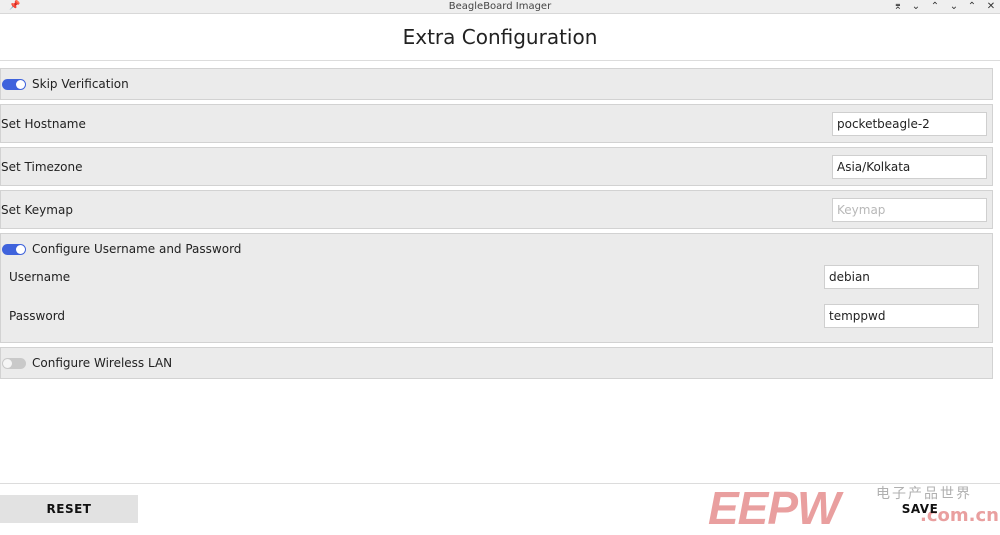  What do you see at coordinates (901, 316) in the screenshot?
I see `password-input` at bounding box center [901, 316].